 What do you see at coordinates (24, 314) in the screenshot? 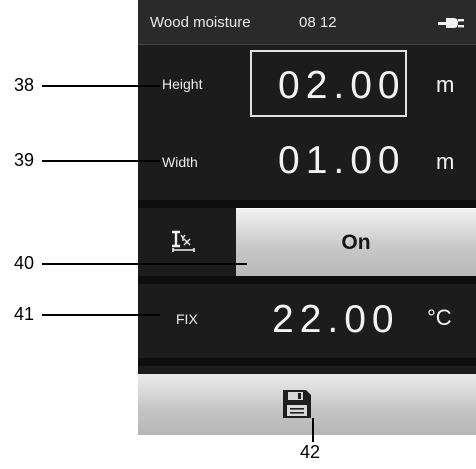
I see `callout-41: 41` at bounding box center [24, 314].